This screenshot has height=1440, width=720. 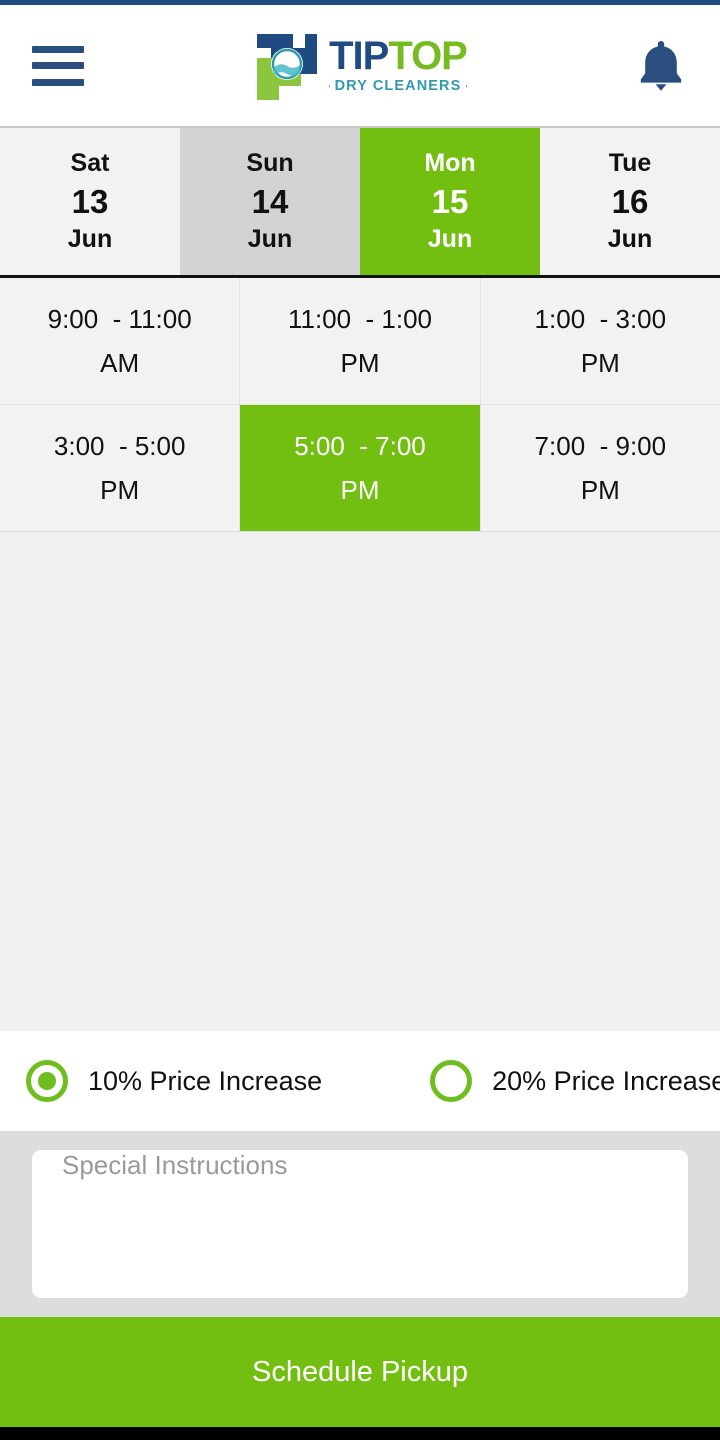 What do you see at coordinates (600, 319) in the screenshot?
I see `time-slot-range: 1:00 - 3:00` at bounding box center [600, 319].